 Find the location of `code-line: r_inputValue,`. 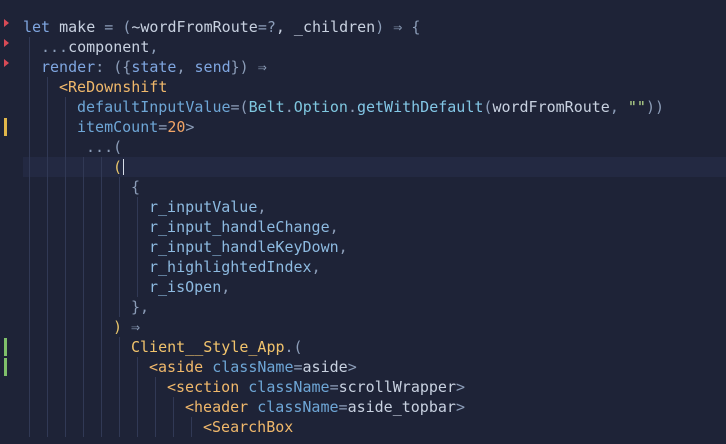

code-line: r_inputValue, is located at coordinates (374, 207).